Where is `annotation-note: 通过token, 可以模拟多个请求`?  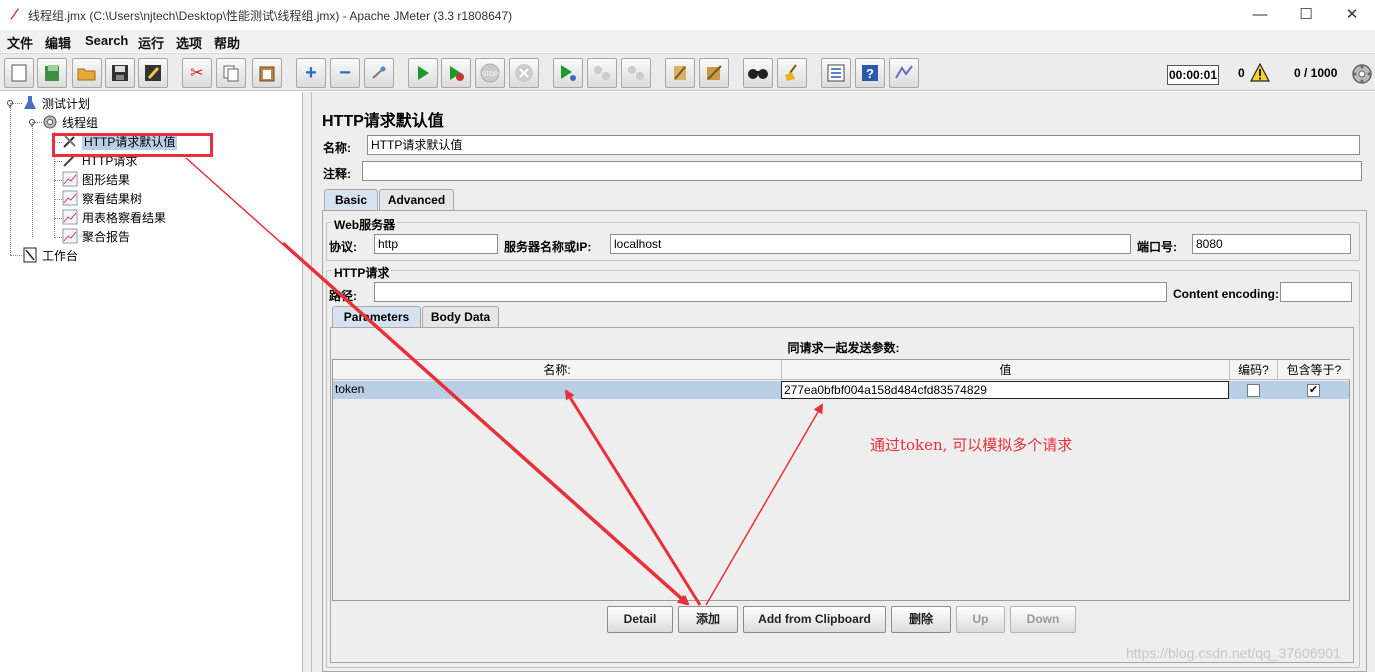 annotation-note: 通过token, 可以模拟多个请求 is located at coordinates (971, 445).